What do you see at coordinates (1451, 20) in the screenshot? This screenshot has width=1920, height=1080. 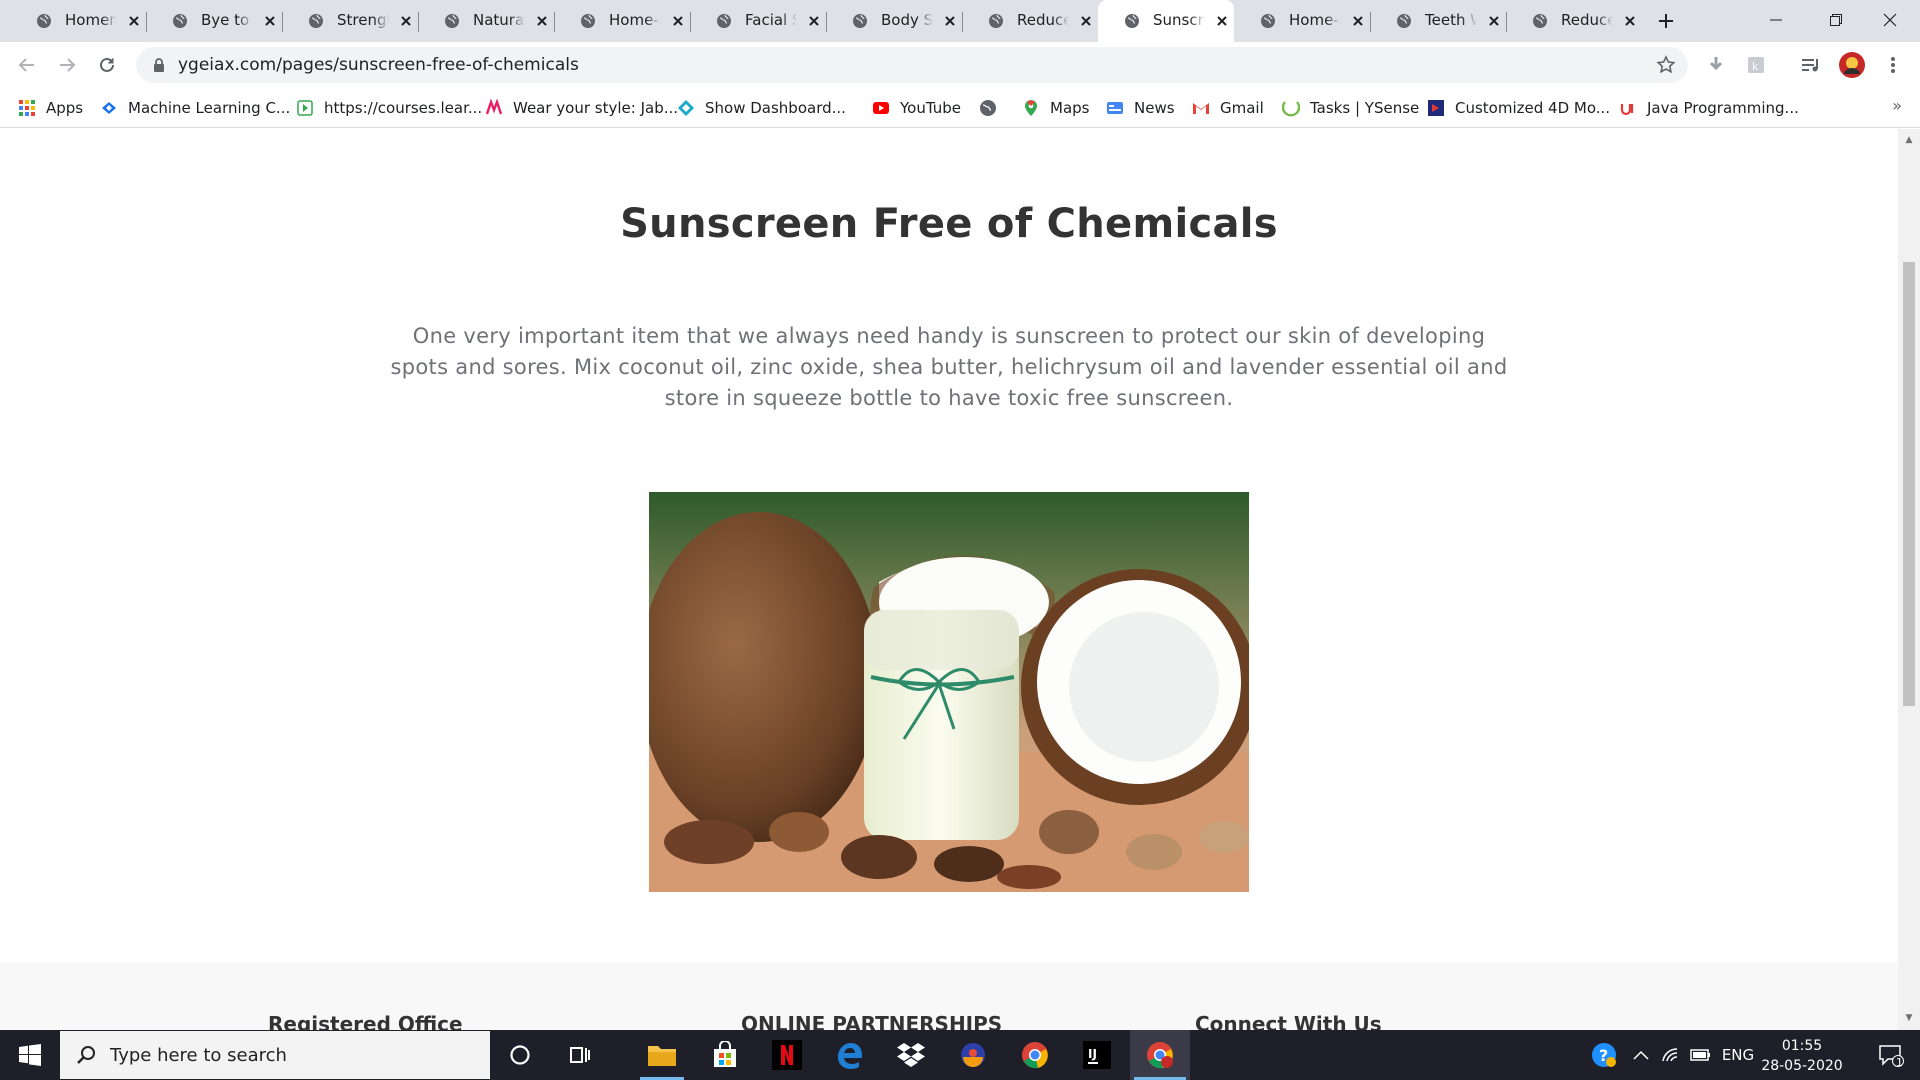 I see `tab-title: Teeth W` at bounding box center [1451, 20].